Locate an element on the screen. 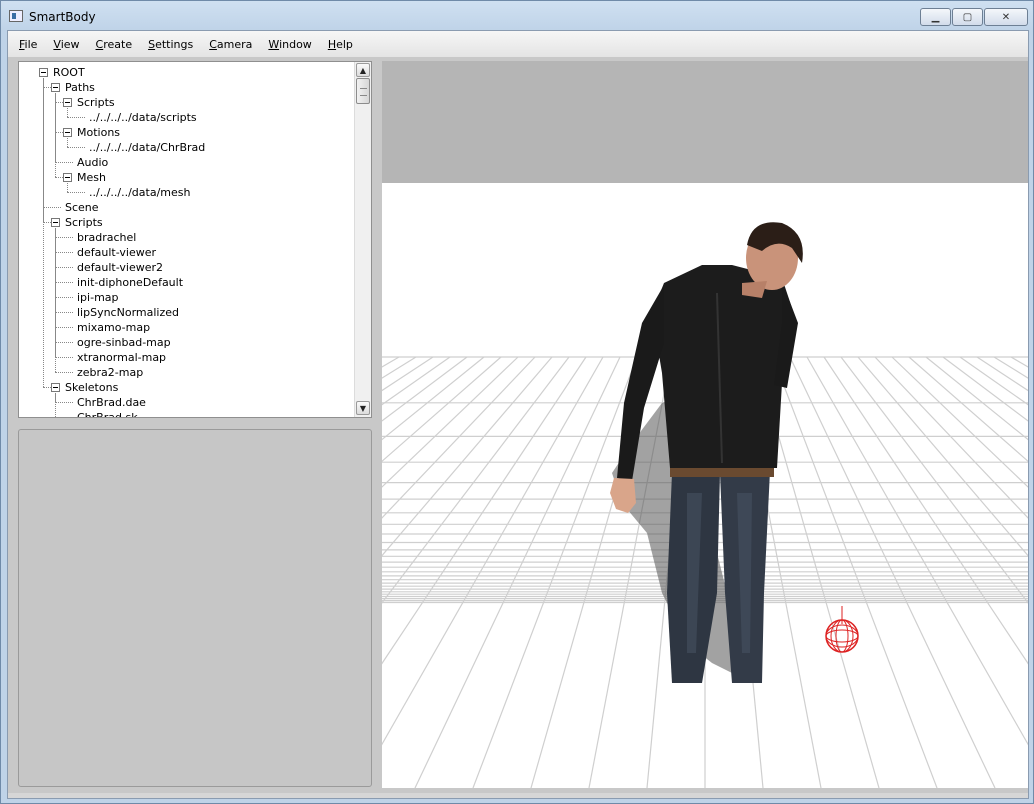 This screenshot has width=1034, height=804. tree-item: mixamo-map is located at coordinates (113, 327).